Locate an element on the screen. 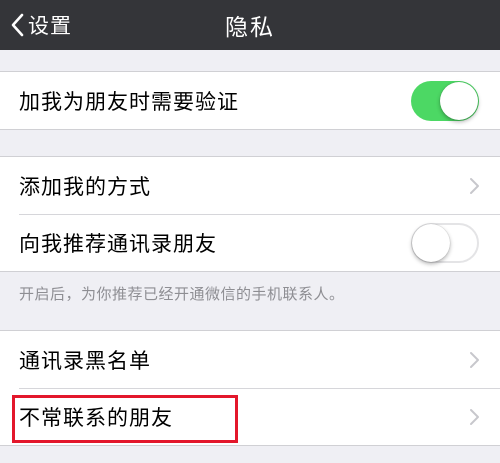 The width and height of the screenshot is (500, 463). friend-verification-toggle is located at coordinates (445, 100).